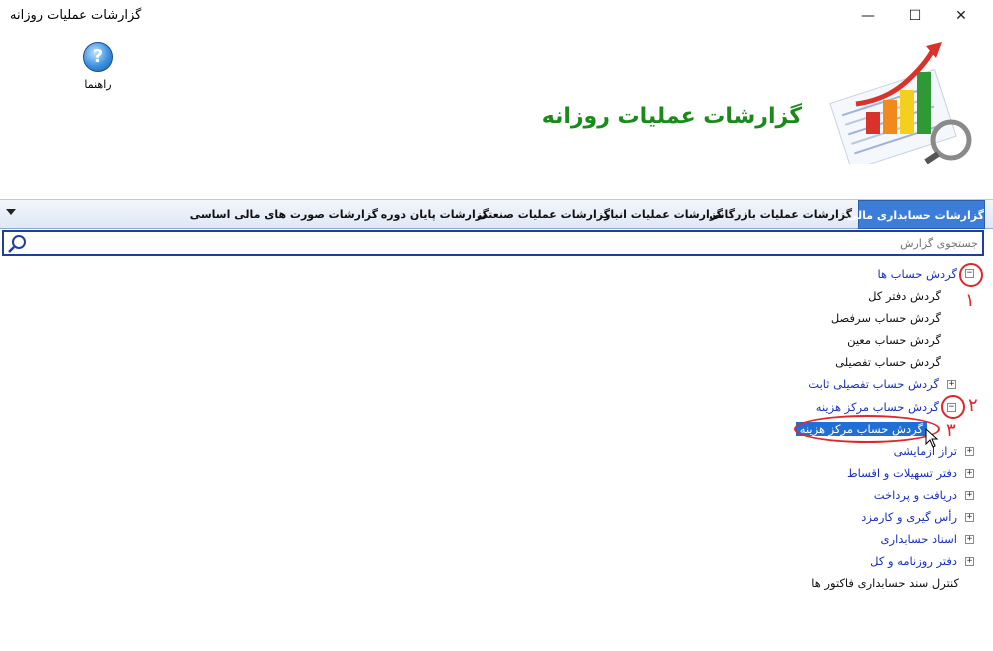  What do you see at coordinates (284, 214) in the screenshot?
I see `tab-financial-statements: گزارشات صورت های مالی اساسی` at bounding box center [284, 214].